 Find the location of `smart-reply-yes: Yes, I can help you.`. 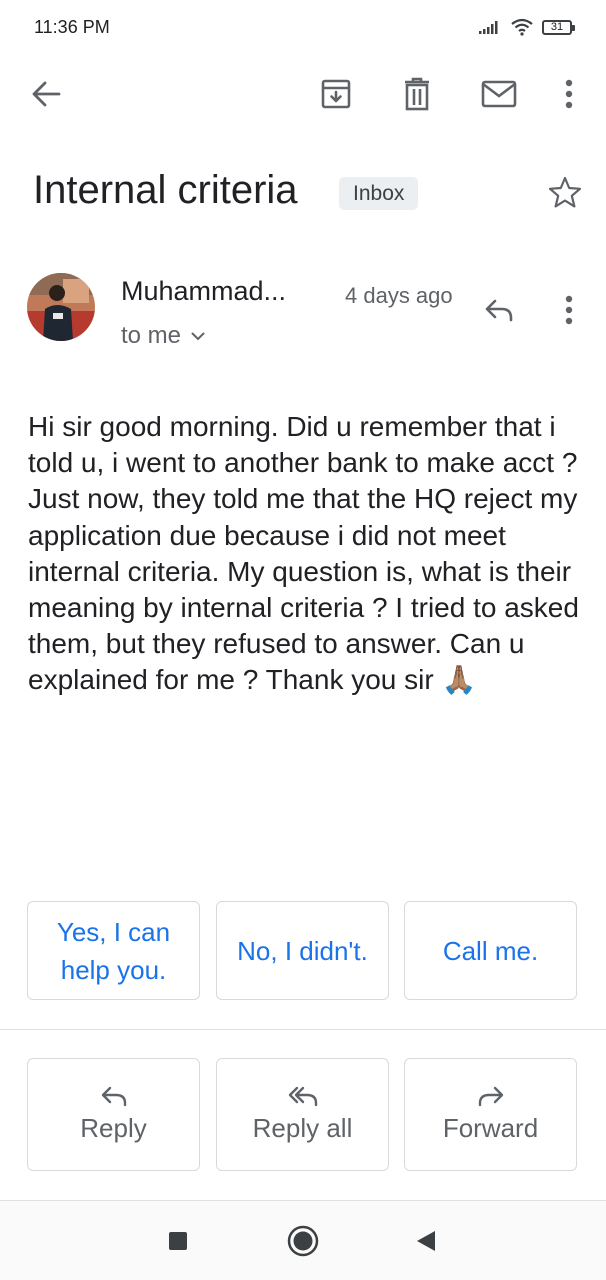

smart-reply-yes: Yes, I can help you. is located at coordinates (113, 950).